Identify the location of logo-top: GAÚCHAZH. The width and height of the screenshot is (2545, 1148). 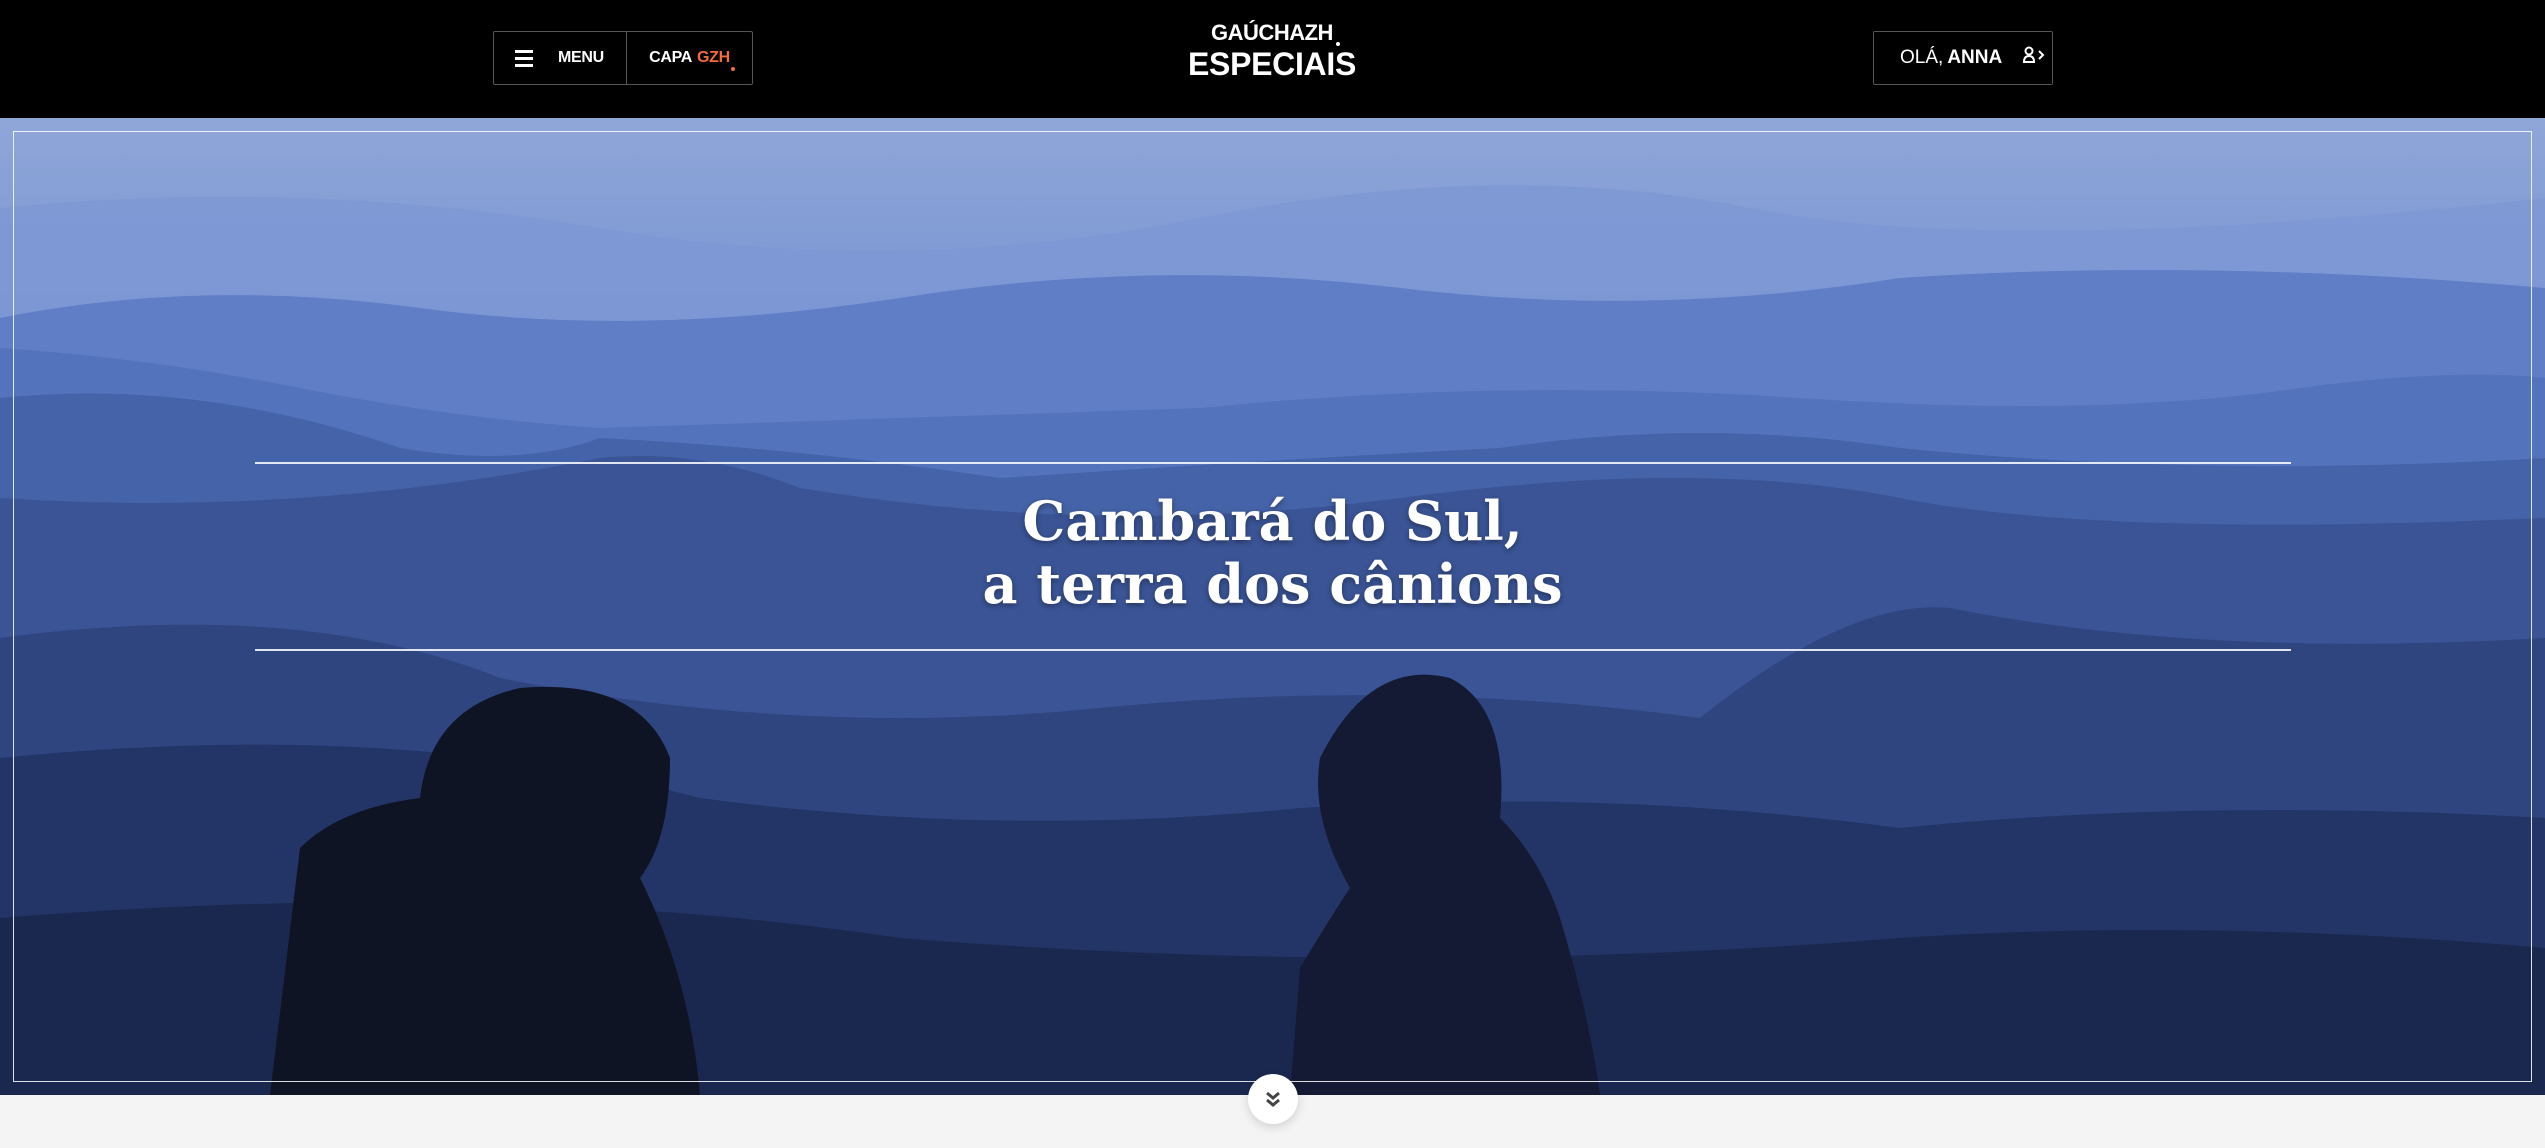
(1272, 32).